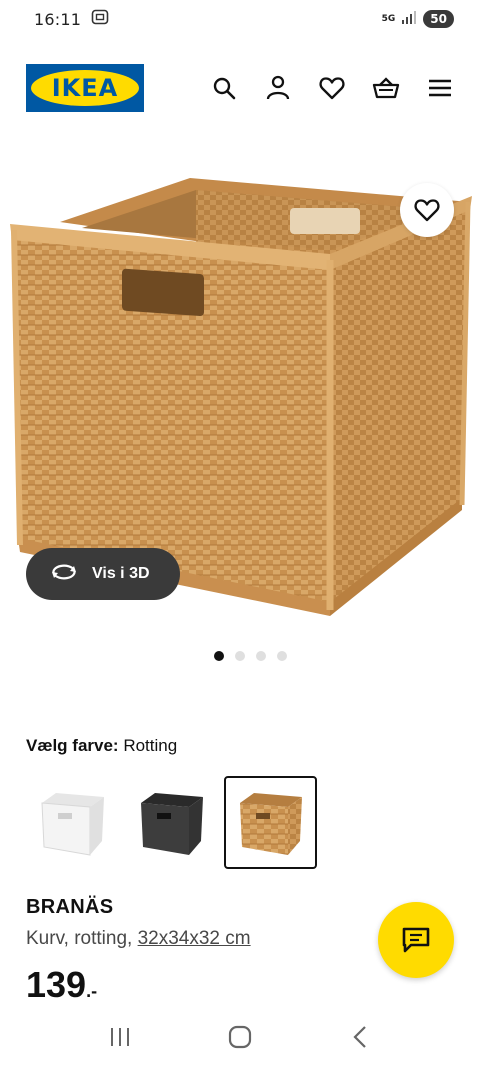 This screenshot has width=480, height=1067. I want to click on ikea-logo: IKEA, so click(85, 88).